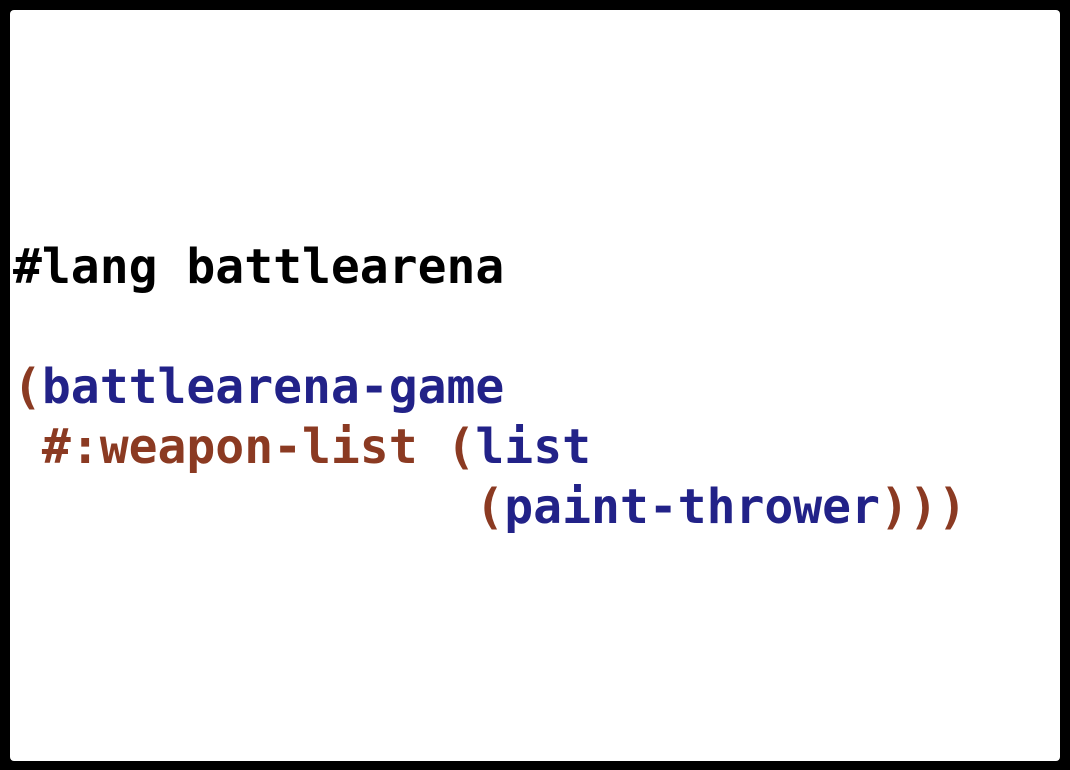  I want to click on lang-declaration: #lang battlearena, so click(259, 267).